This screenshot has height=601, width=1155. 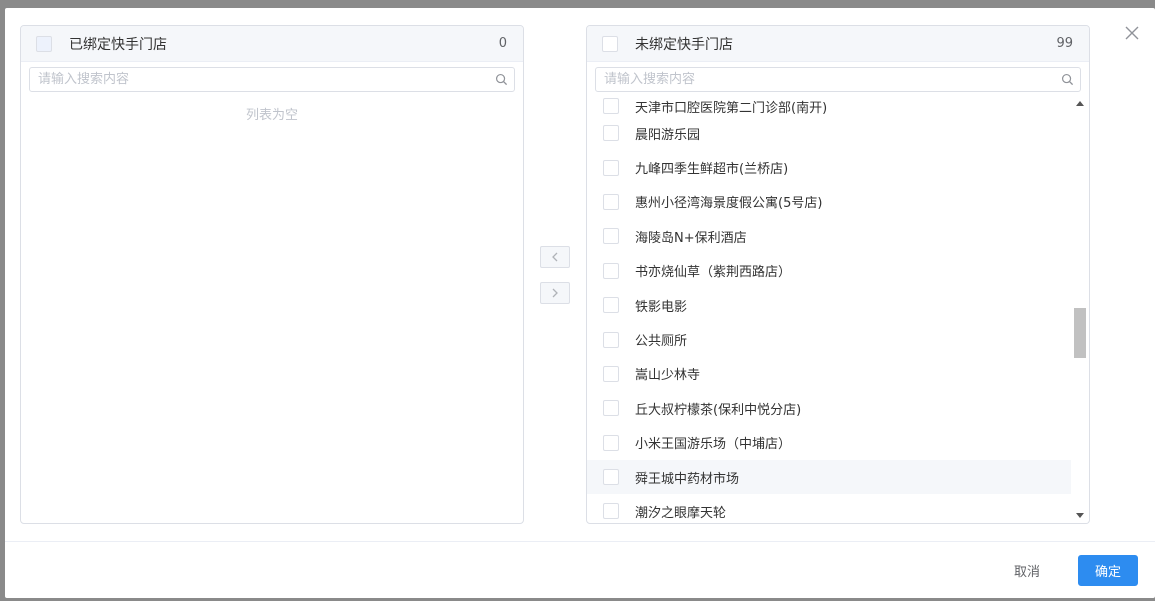 What do you see at coordinates (681, 513) in the screenshot?
I see `store-name-label: 潮汐之眼摩天轮` at bounding box center [681, 513].